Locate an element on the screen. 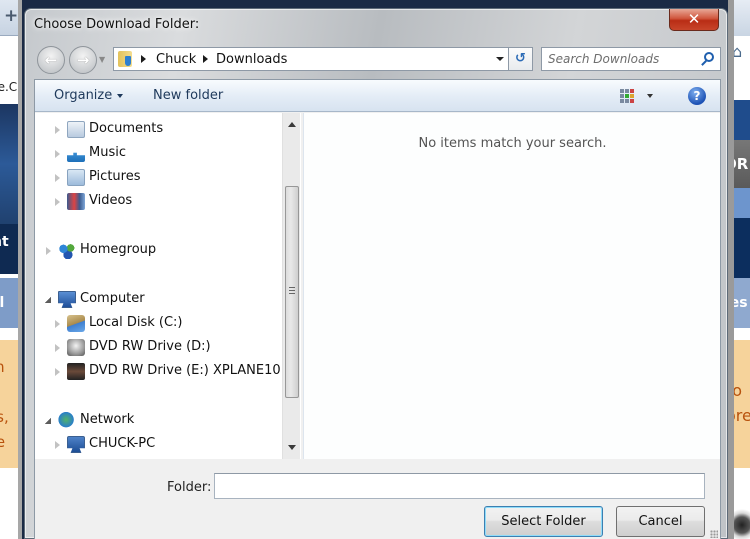 The width and height of the screenshot is (750, 539). tree-item-label: DVD RW Drive (E:) XPLANE10 is located at coordinates (185, 370).